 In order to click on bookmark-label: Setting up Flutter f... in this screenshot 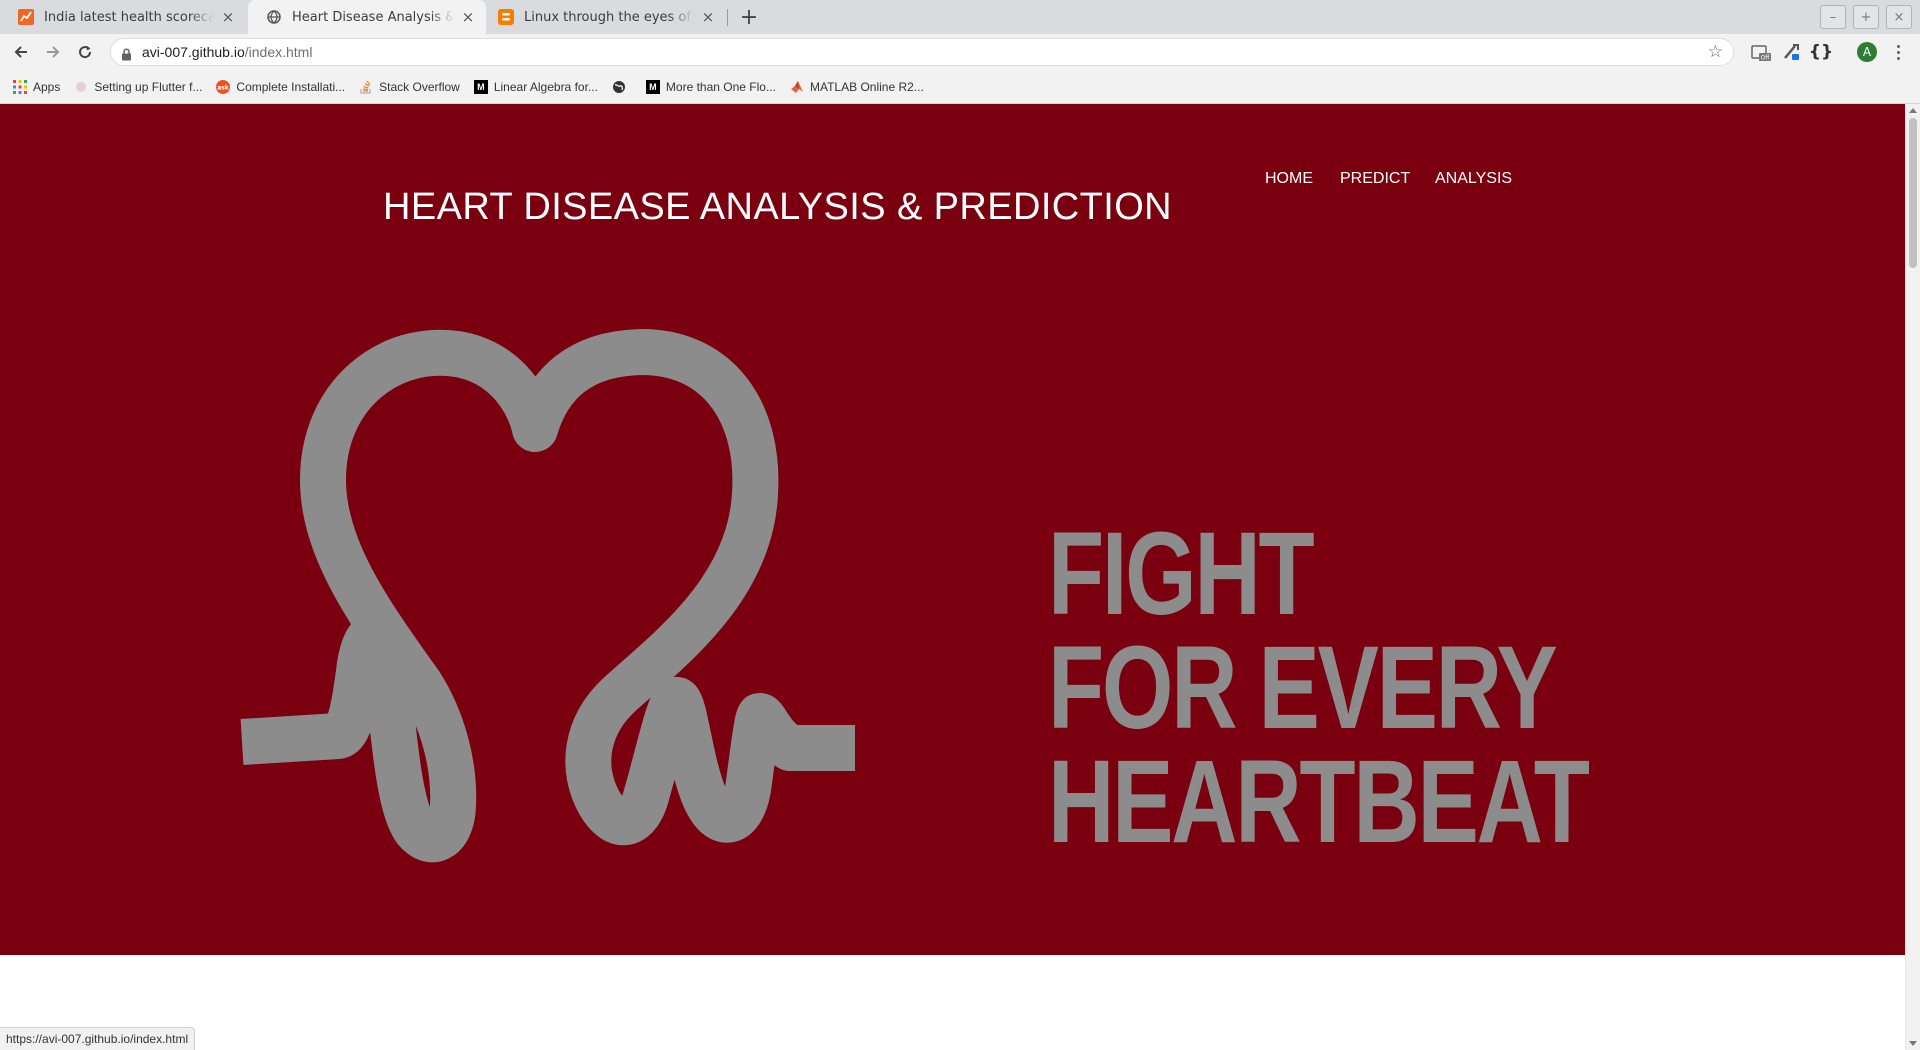, I will do `click(148, 86)`.